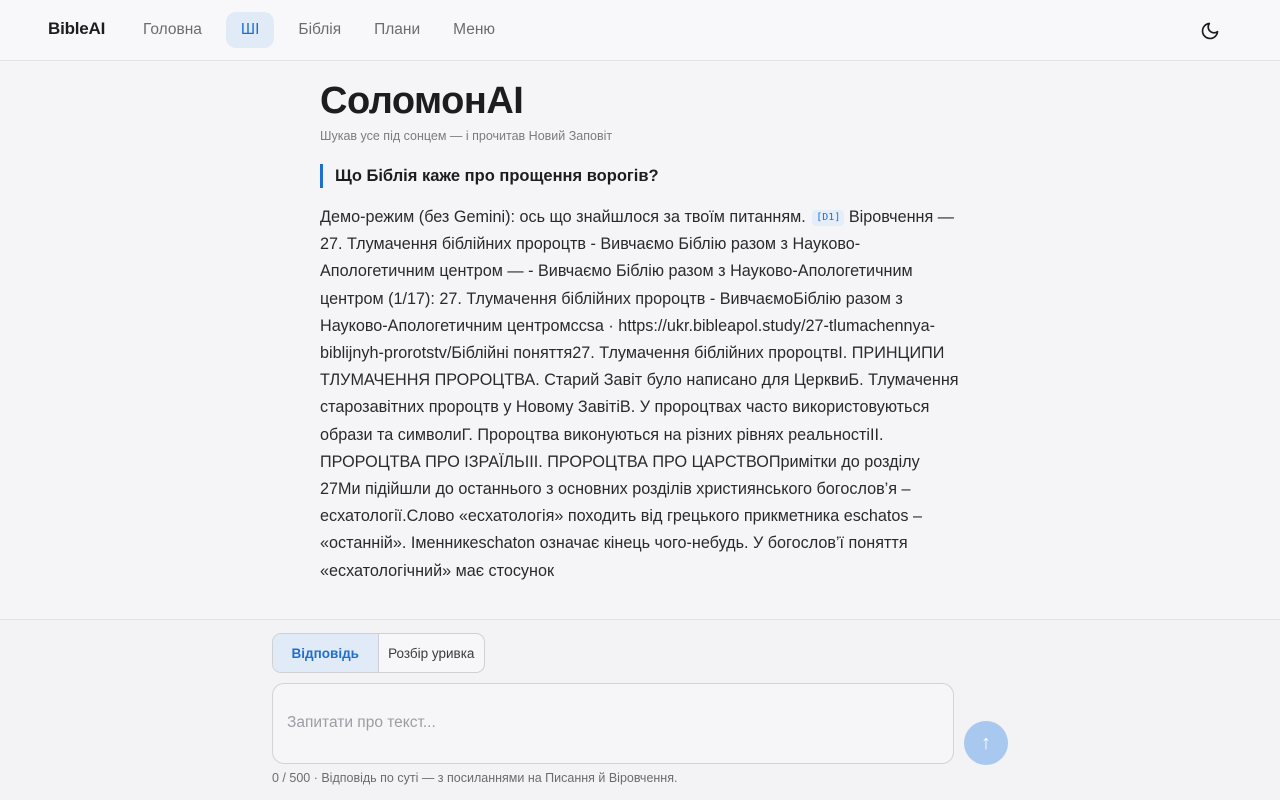 The height and width of the screenshot is (800, 1280). I want to click on top-navigation-bar: BibleAI Головна ШІ Біблія Плани Меню, so click(640, 30).